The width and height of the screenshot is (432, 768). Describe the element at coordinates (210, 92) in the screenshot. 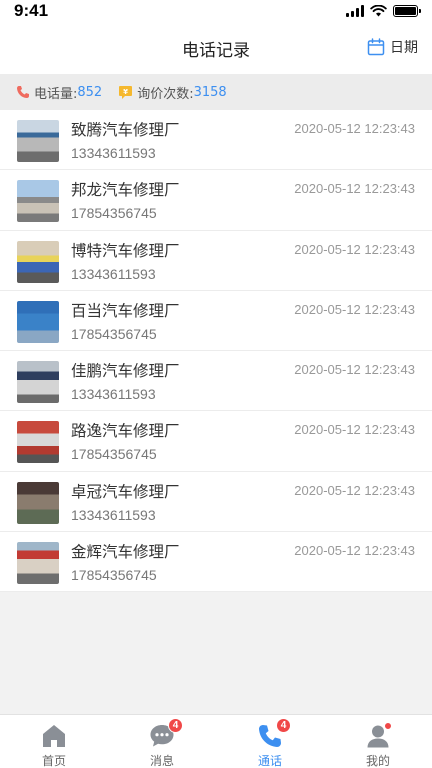

I see `inquiry-count-value: 3158` at that location.